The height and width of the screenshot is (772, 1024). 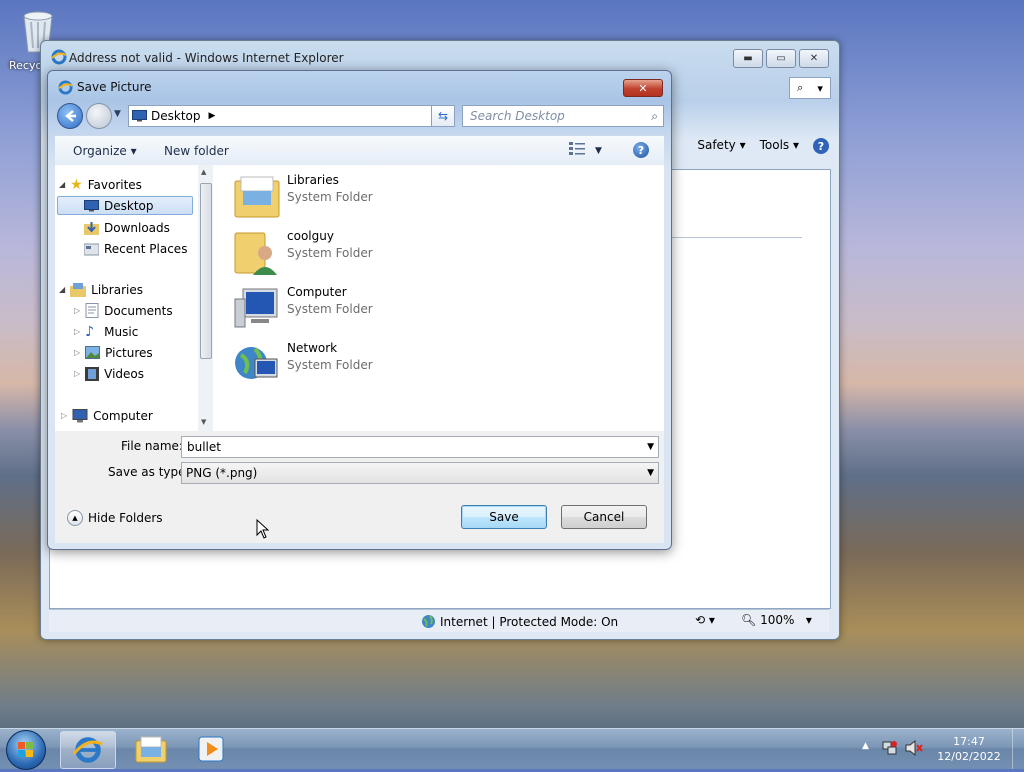 I want to click on media-player-icon, so click(x=211, y=749).